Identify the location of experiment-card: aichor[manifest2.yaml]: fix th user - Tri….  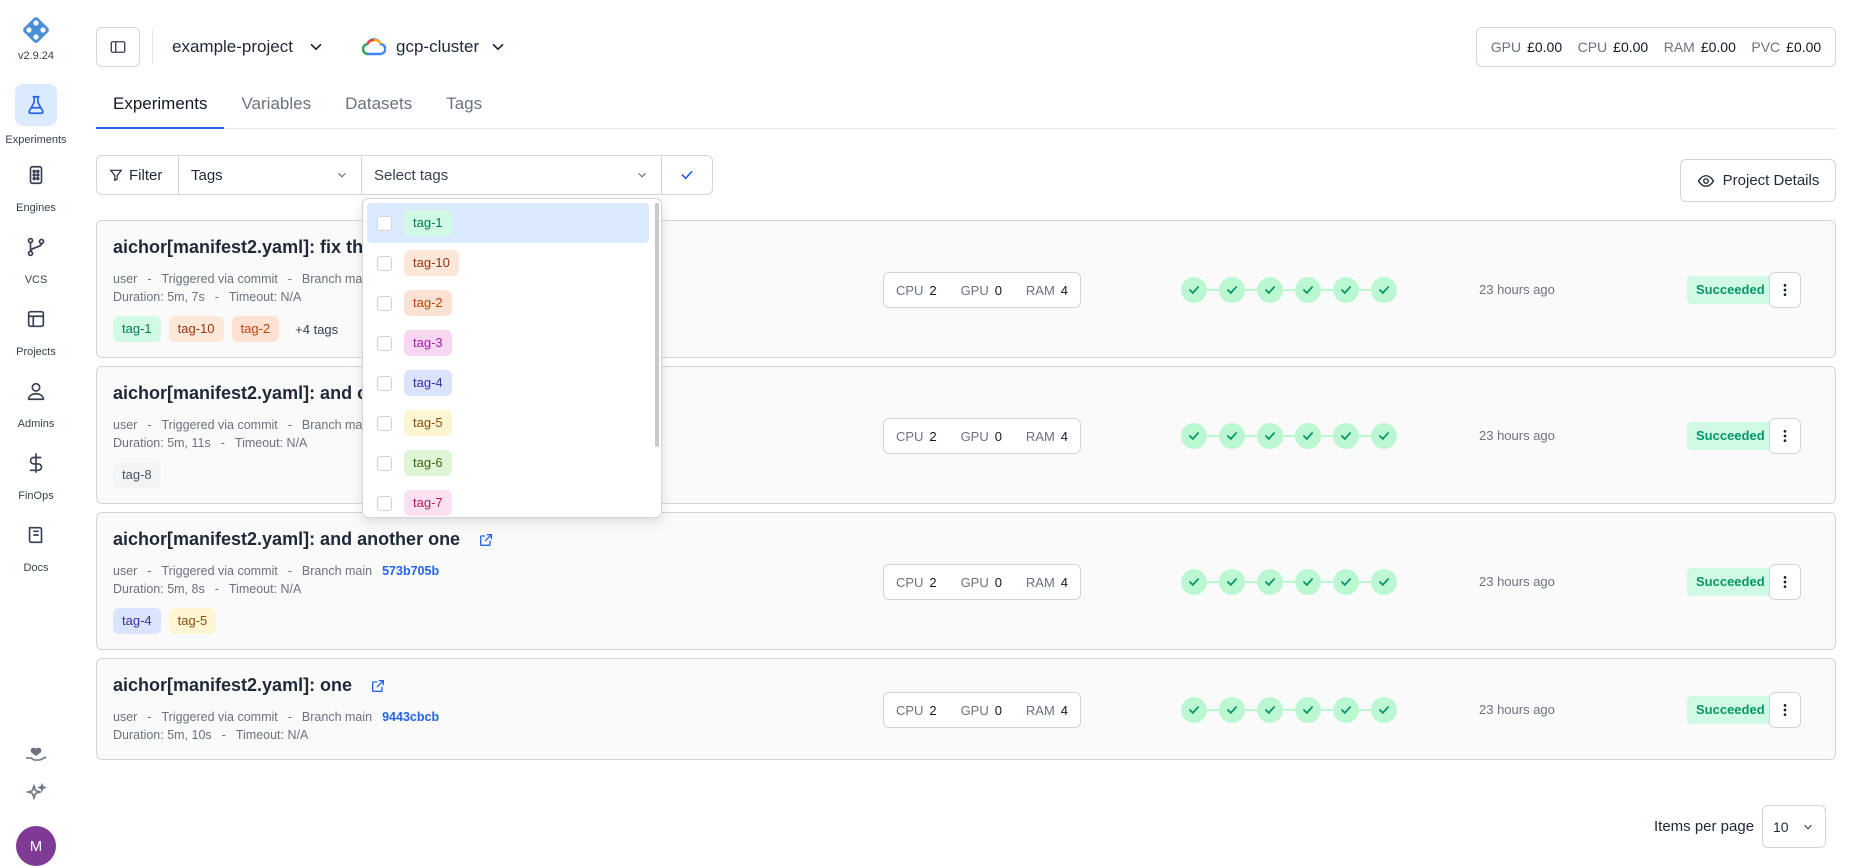
(966, 289).